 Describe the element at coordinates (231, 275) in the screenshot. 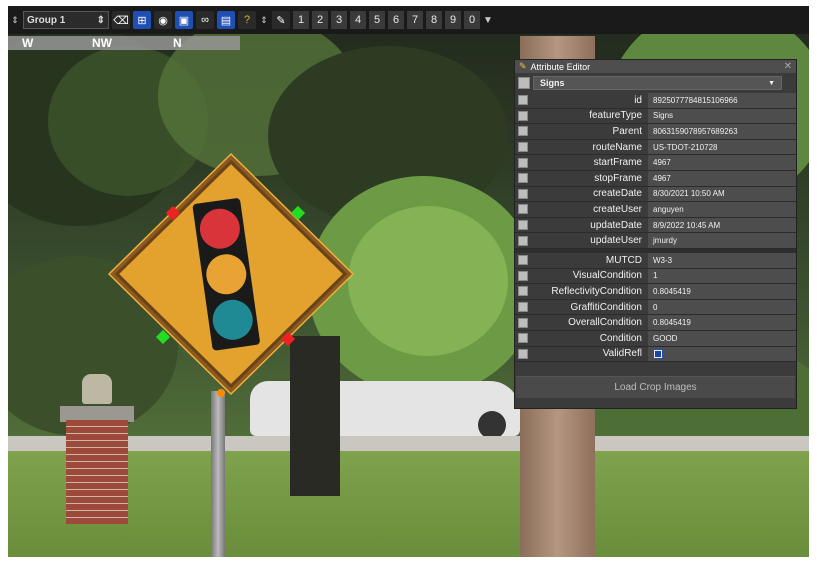

I see `traffic-signal-warning-sign` at that location.